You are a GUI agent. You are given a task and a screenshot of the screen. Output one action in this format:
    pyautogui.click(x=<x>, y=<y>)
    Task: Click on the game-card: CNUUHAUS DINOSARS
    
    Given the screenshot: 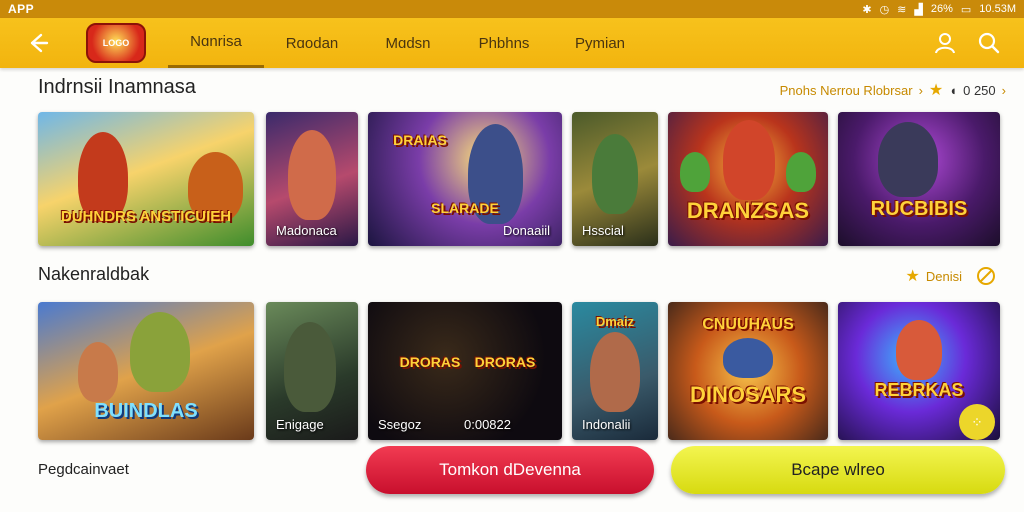 What is the action you would take?
    pyautogui.click(x=748, y=371)
    